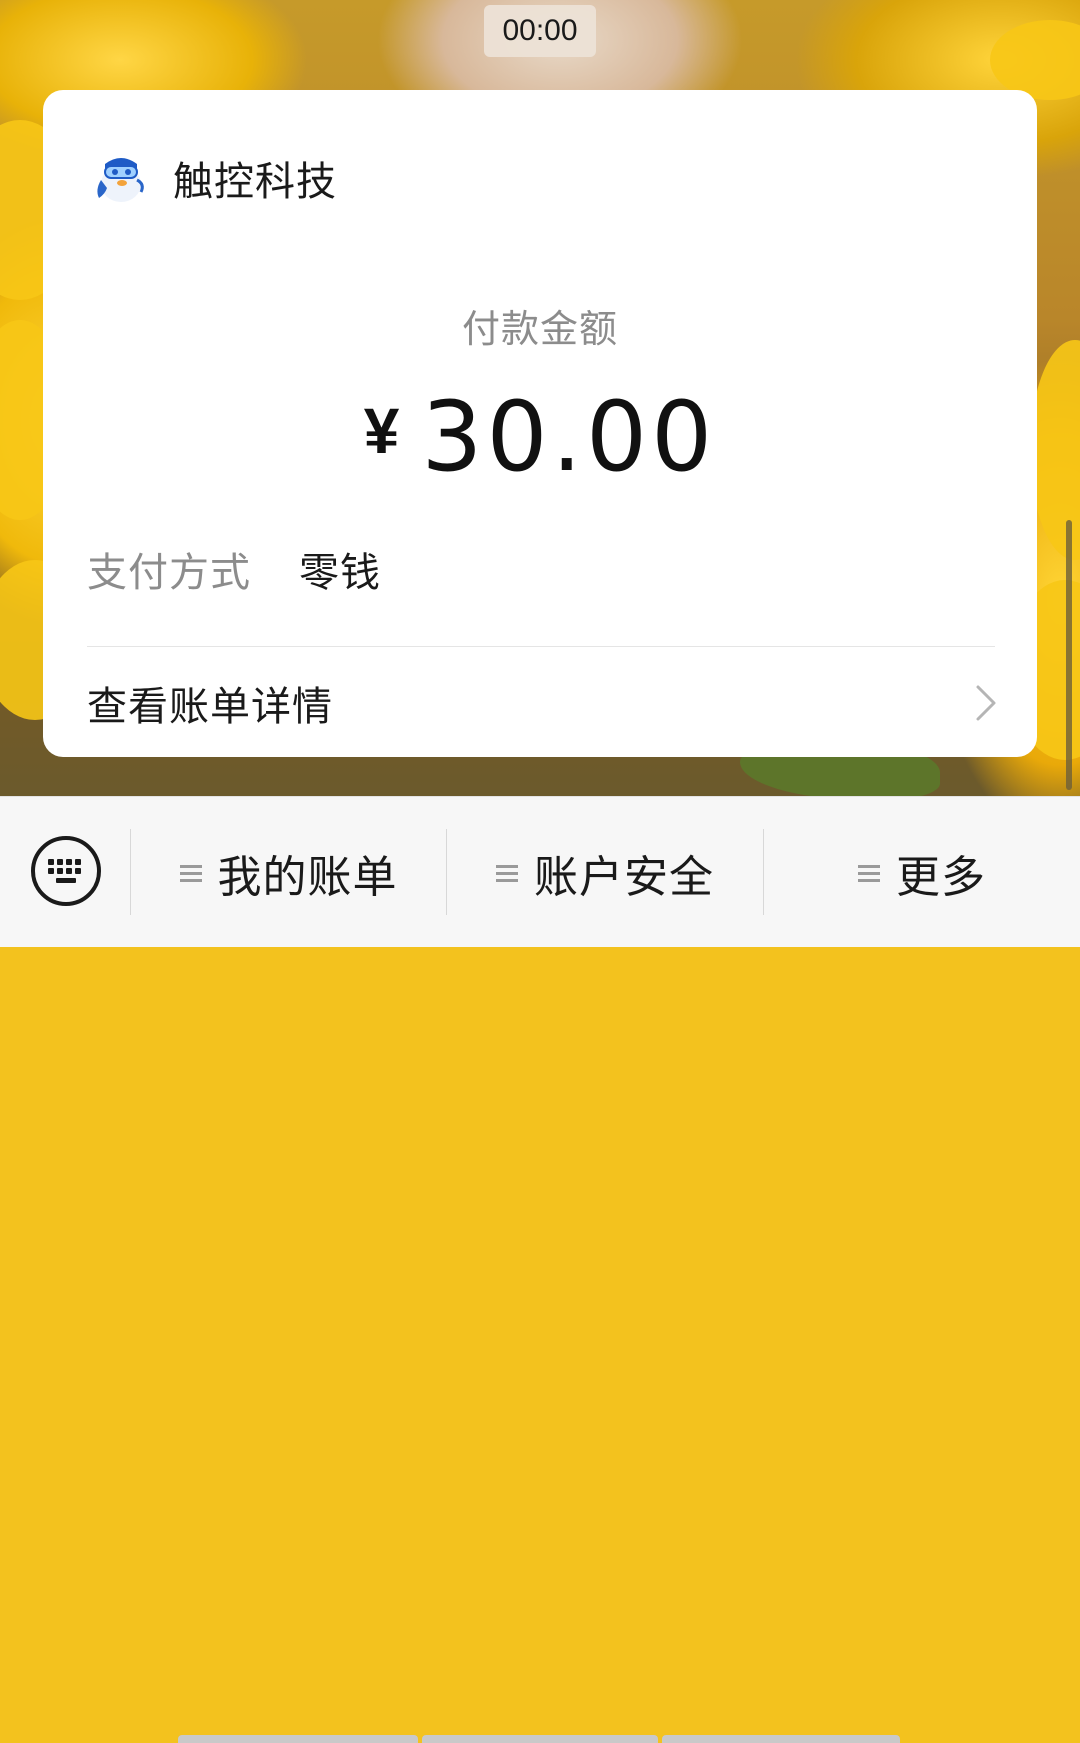  What do you see at coordinates (255, 182) in the screenshot?
I see `merchant-name: 触控科技` at bounding box center [255, 182].